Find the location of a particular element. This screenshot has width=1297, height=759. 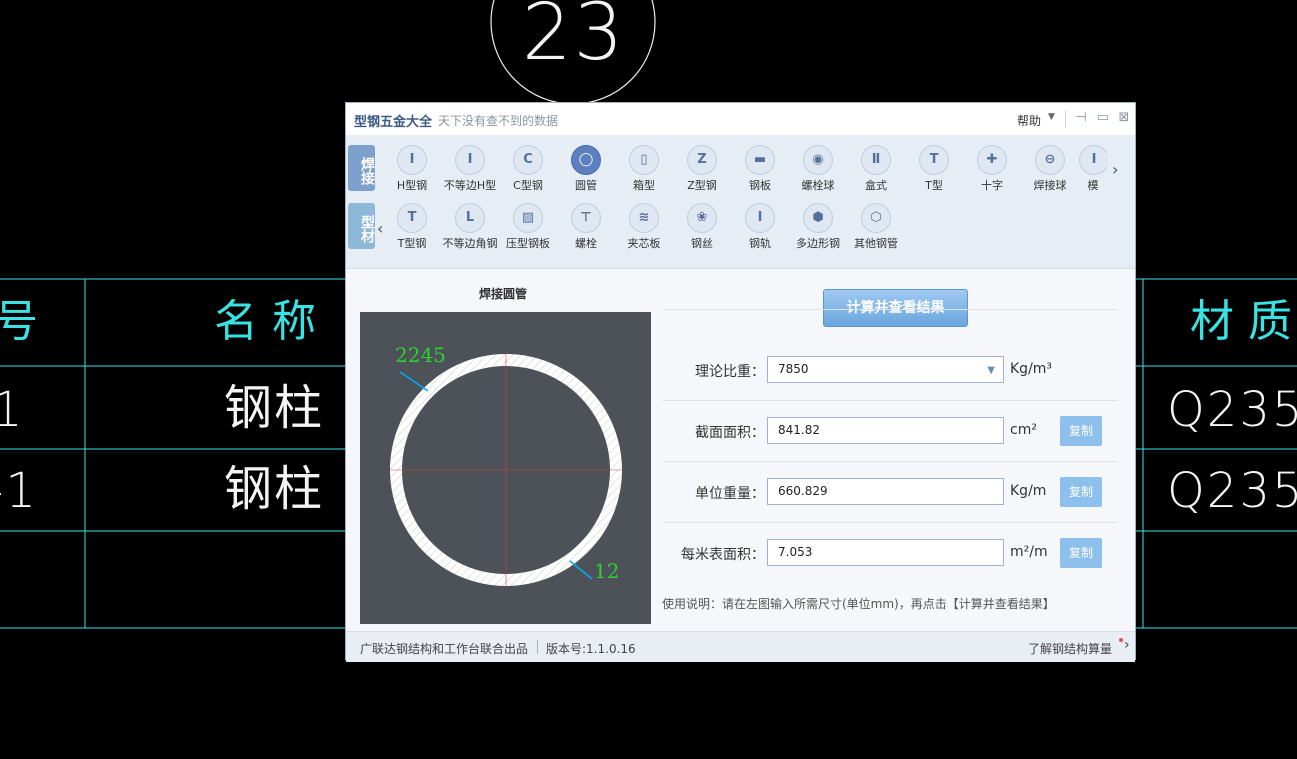

density-select: 7850 ▼ is located at coordinates (885, 369).